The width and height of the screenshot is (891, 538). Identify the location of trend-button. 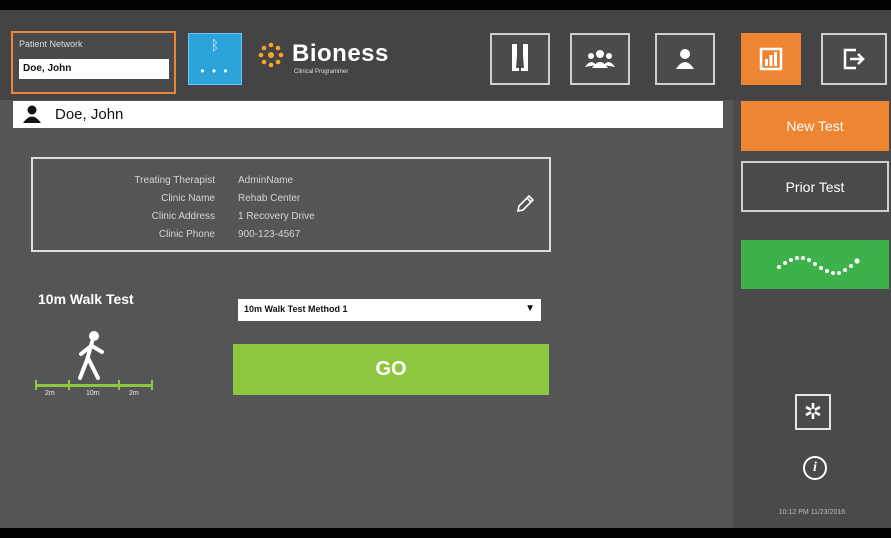
(815, 264).